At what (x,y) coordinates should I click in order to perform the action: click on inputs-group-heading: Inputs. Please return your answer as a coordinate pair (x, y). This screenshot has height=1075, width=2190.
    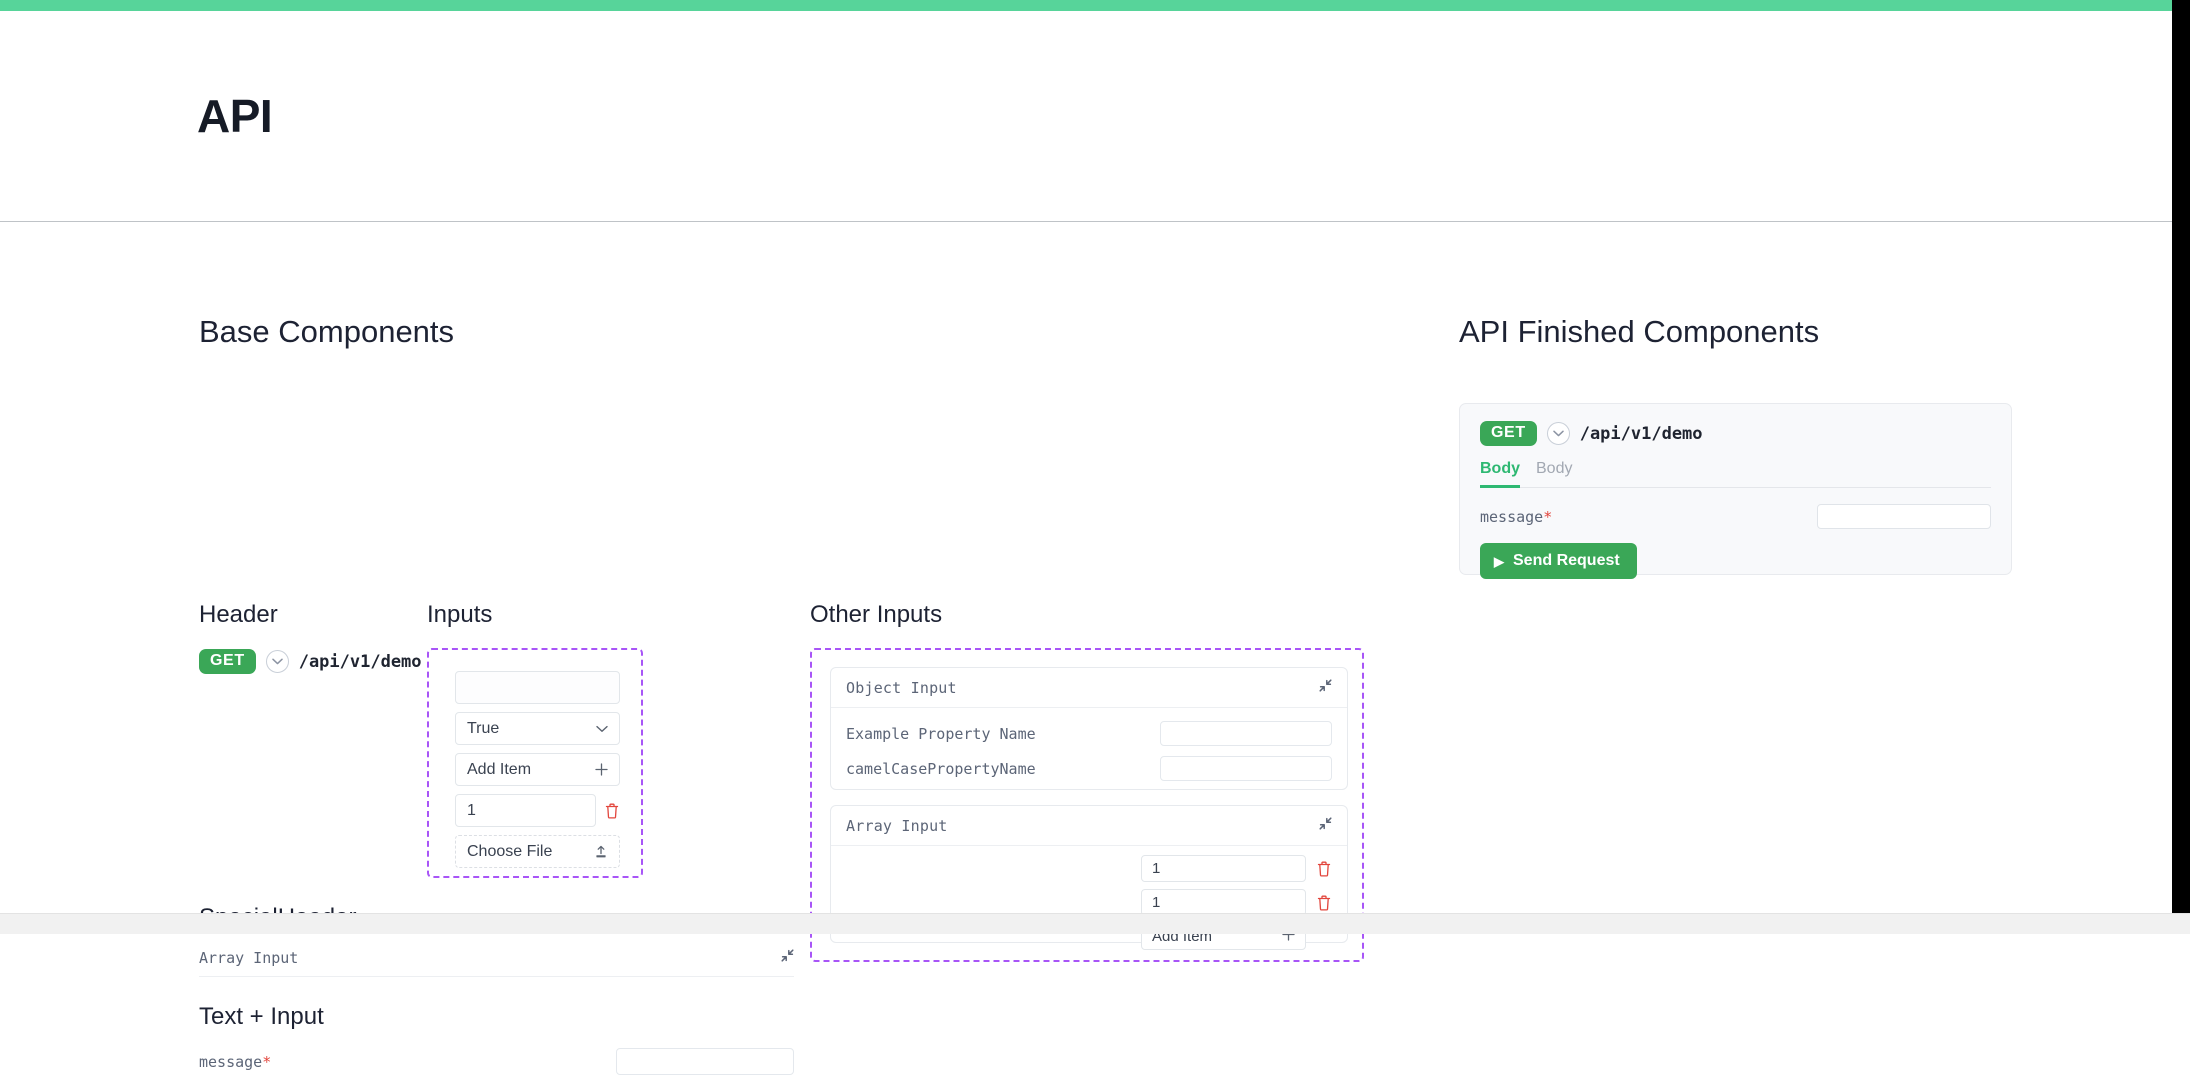
    Looking at the image, I should click on (460, 614).